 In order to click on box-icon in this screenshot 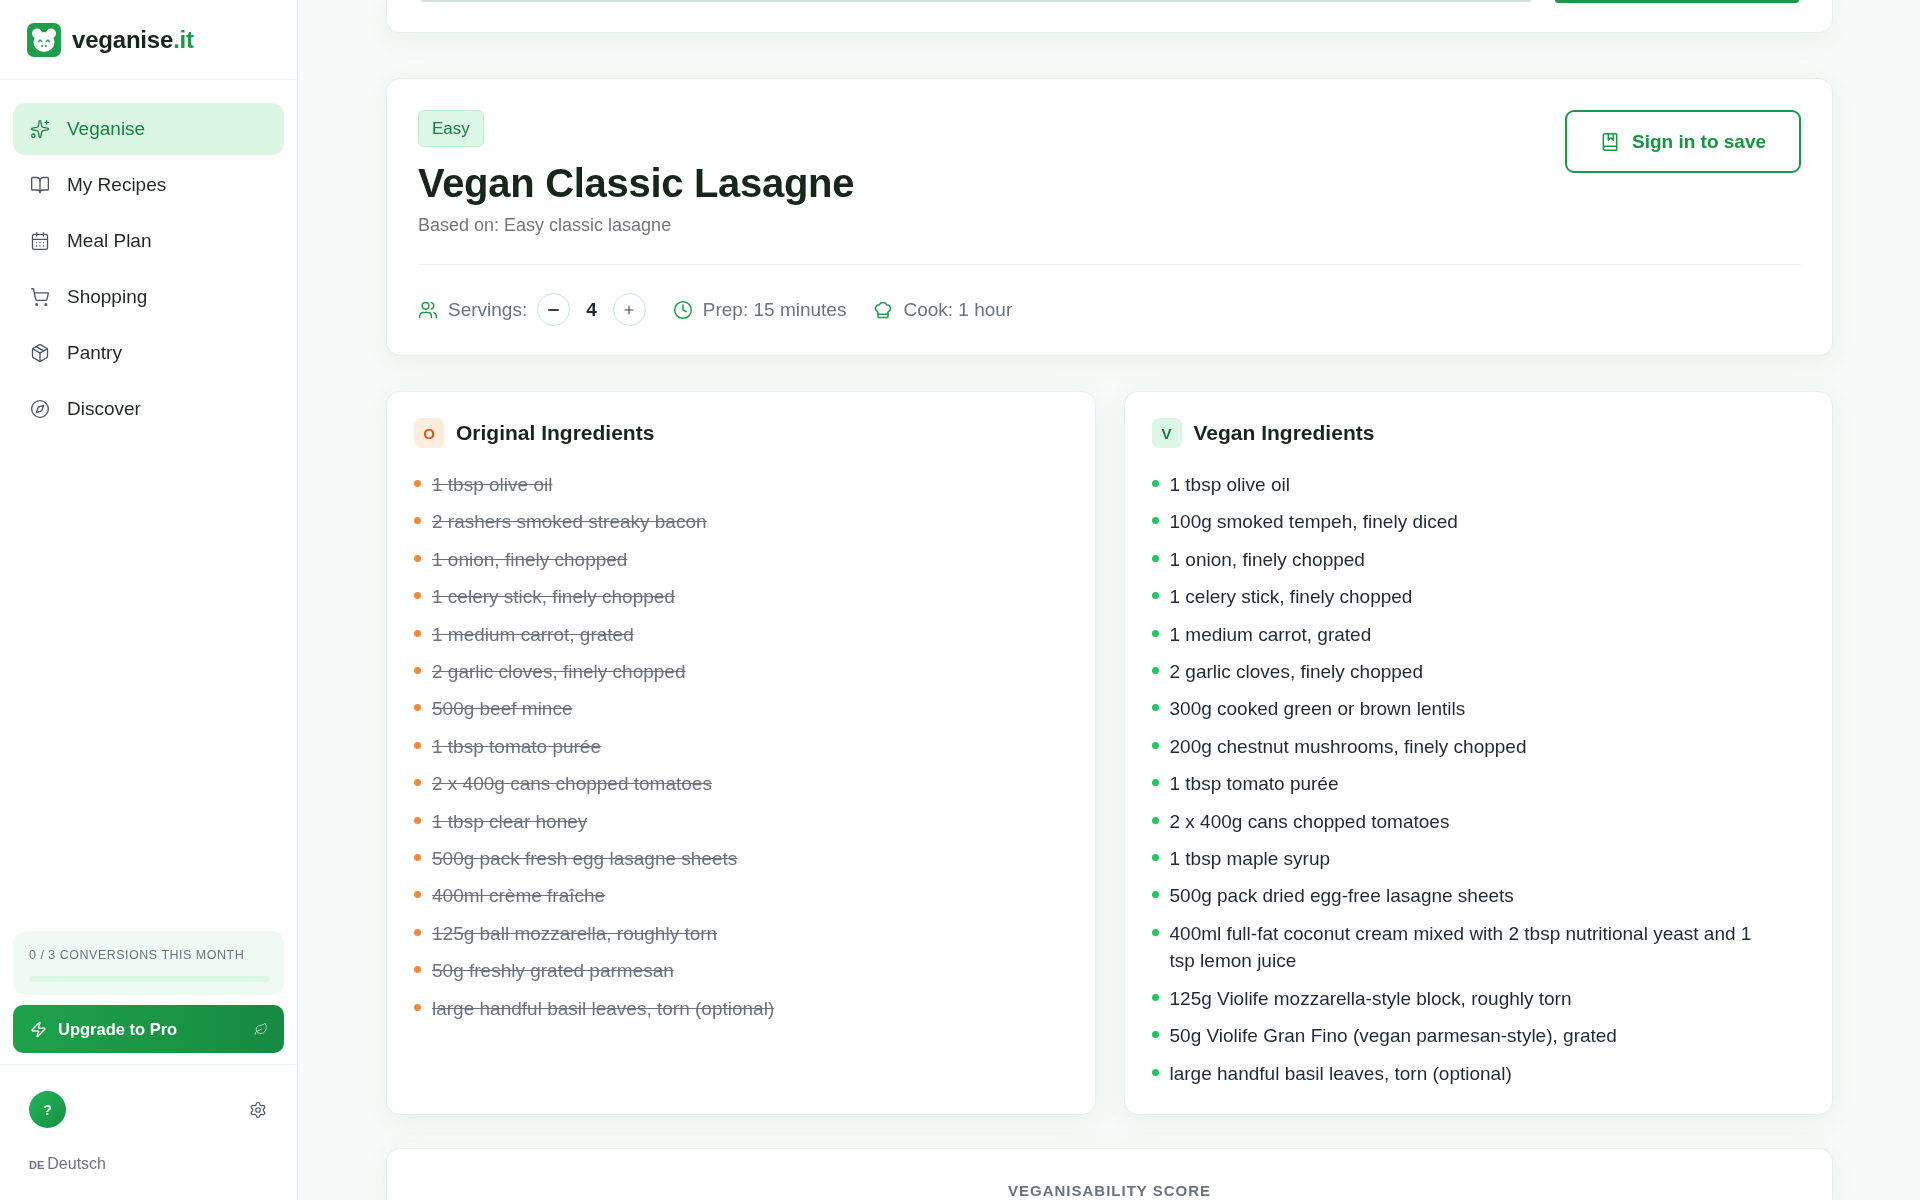, I will do `click(40, 353)`.